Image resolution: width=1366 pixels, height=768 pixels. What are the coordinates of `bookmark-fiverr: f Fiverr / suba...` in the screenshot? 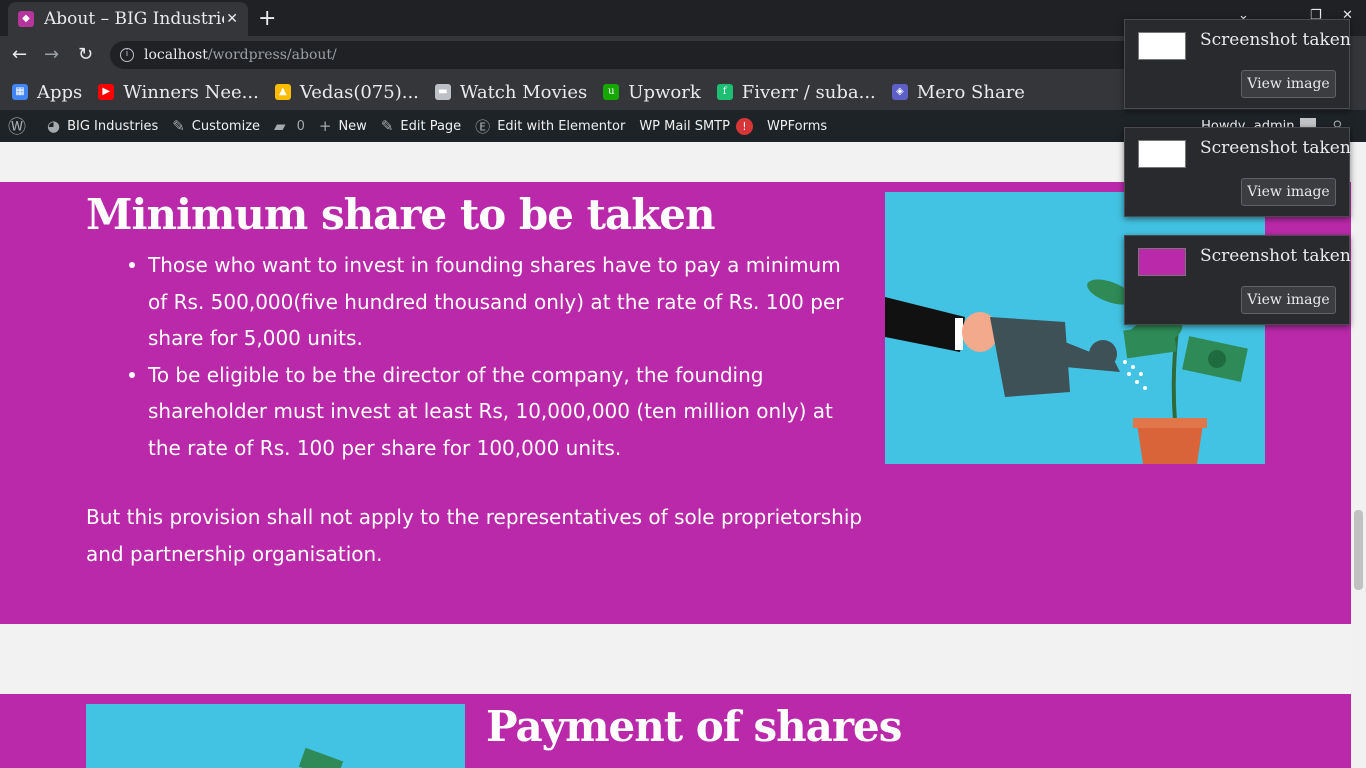 It's located at (796, 92).